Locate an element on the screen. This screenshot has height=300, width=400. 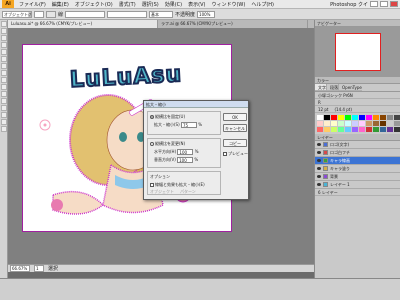
style-select: 基本 is located at coordinates (161, 14).